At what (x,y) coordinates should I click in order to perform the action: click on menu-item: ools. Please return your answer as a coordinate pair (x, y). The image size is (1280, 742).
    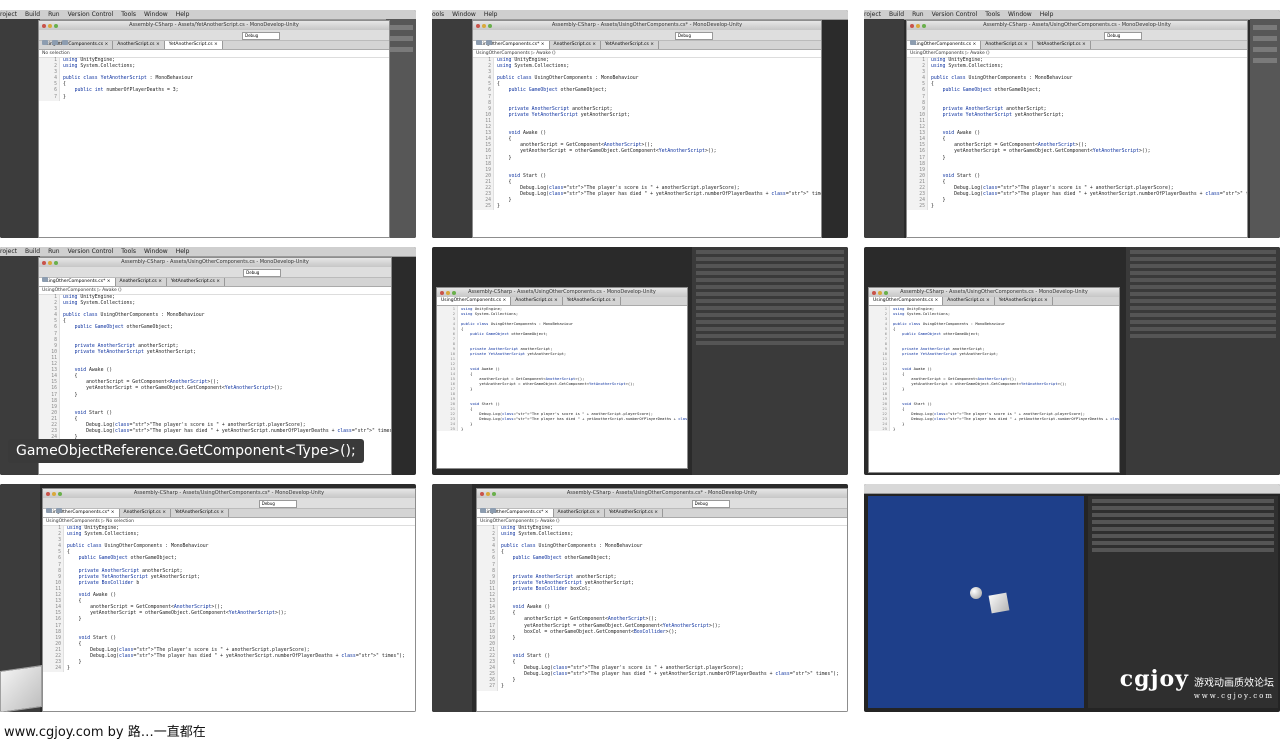
    Looking at the image, I should click on (438, 14).